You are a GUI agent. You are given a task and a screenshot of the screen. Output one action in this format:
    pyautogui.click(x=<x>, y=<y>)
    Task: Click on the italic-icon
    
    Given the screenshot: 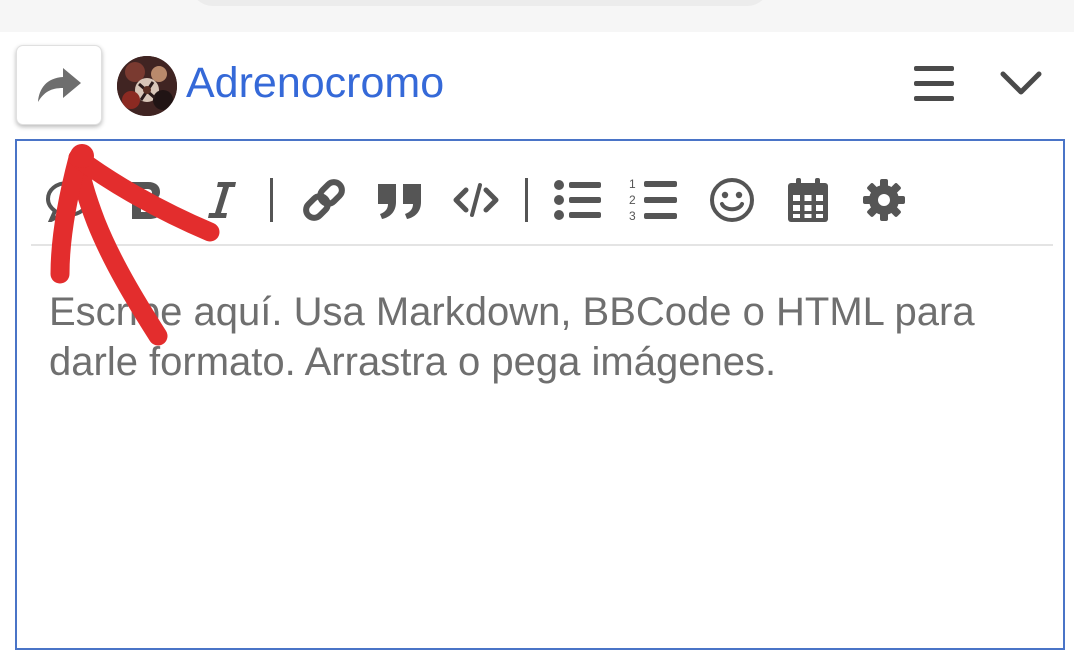 What is the action you would take?
    pyautogui.click(x=222, y=200)
    